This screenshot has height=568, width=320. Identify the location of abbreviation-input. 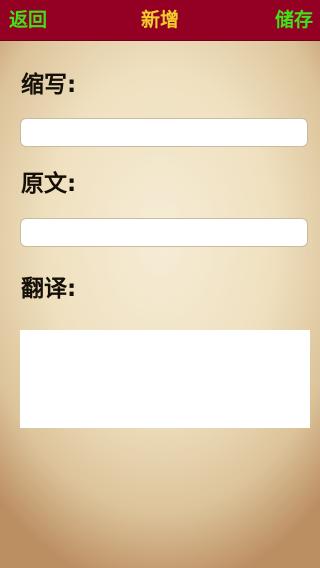
(164, 132).